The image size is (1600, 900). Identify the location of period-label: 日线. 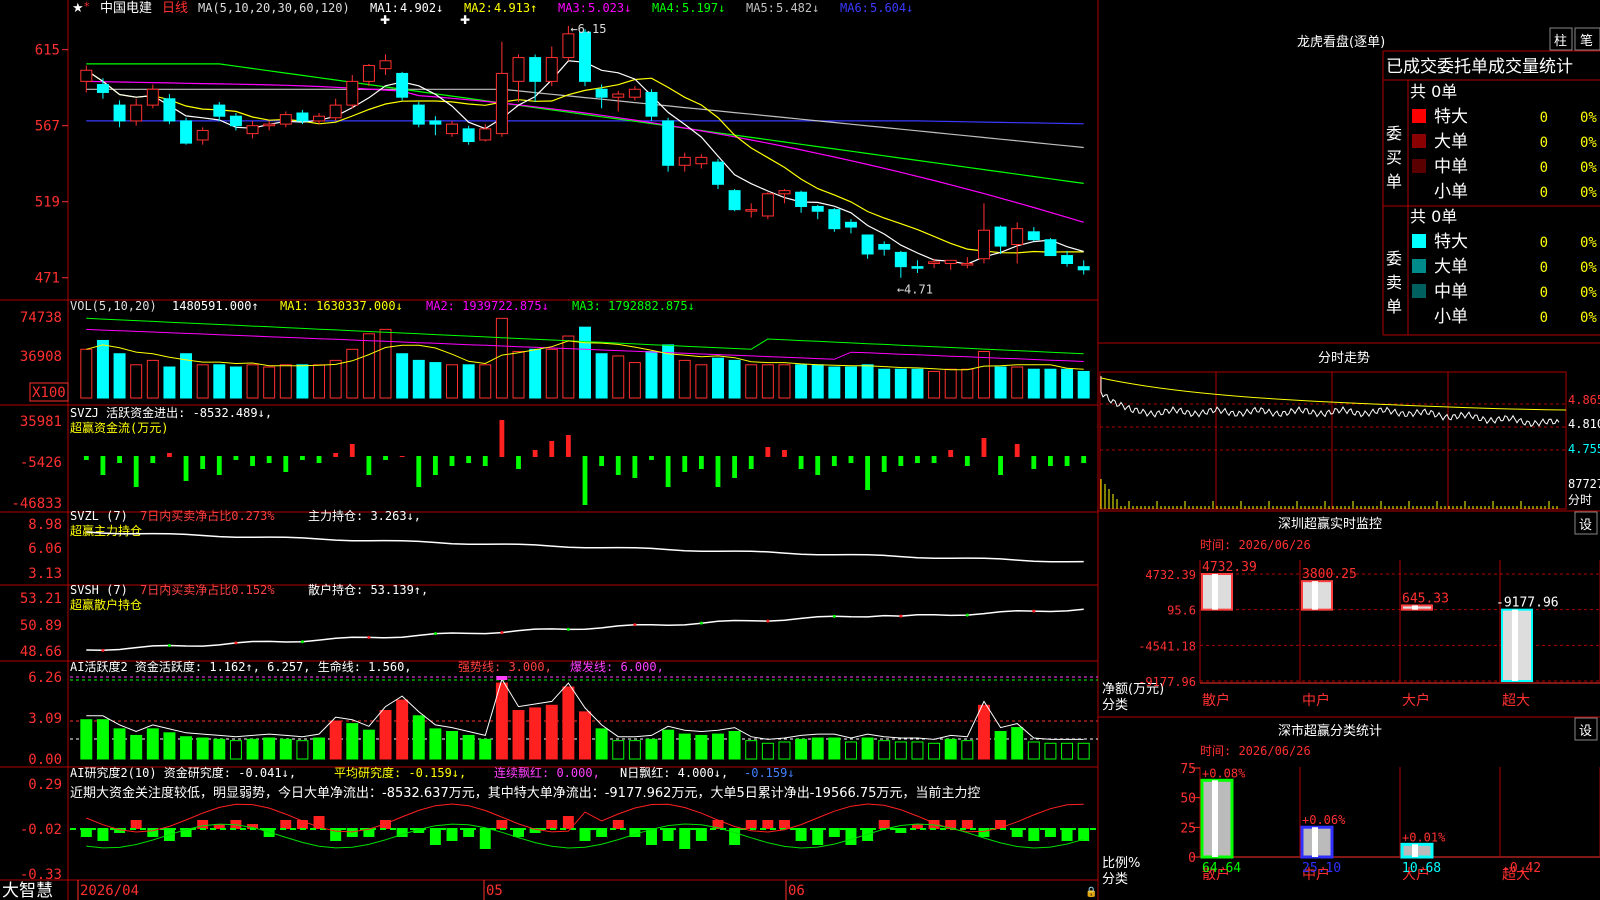
(175, 8).